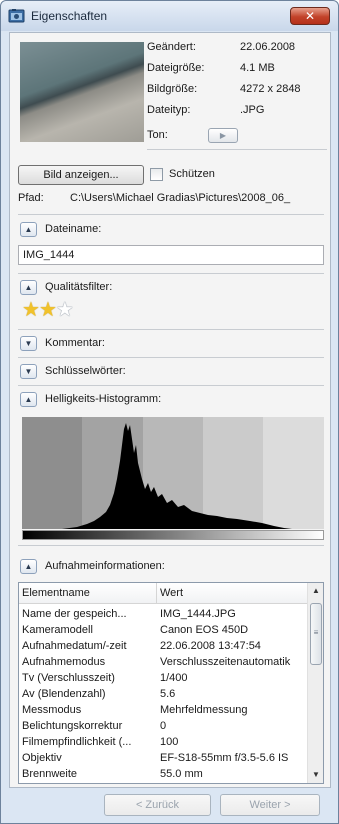 This screenshot has width=339, height=824. I want to click on row-value: 5.6, so click(168, 694).